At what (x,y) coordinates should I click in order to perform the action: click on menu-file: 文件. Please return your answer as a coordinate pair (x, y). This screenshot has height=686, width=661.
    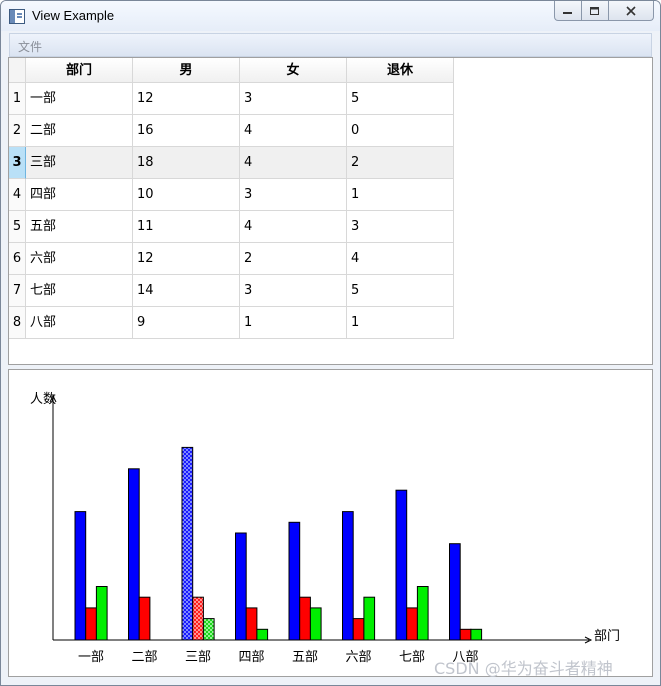
    Looking at the image, I should click on (30, 46).